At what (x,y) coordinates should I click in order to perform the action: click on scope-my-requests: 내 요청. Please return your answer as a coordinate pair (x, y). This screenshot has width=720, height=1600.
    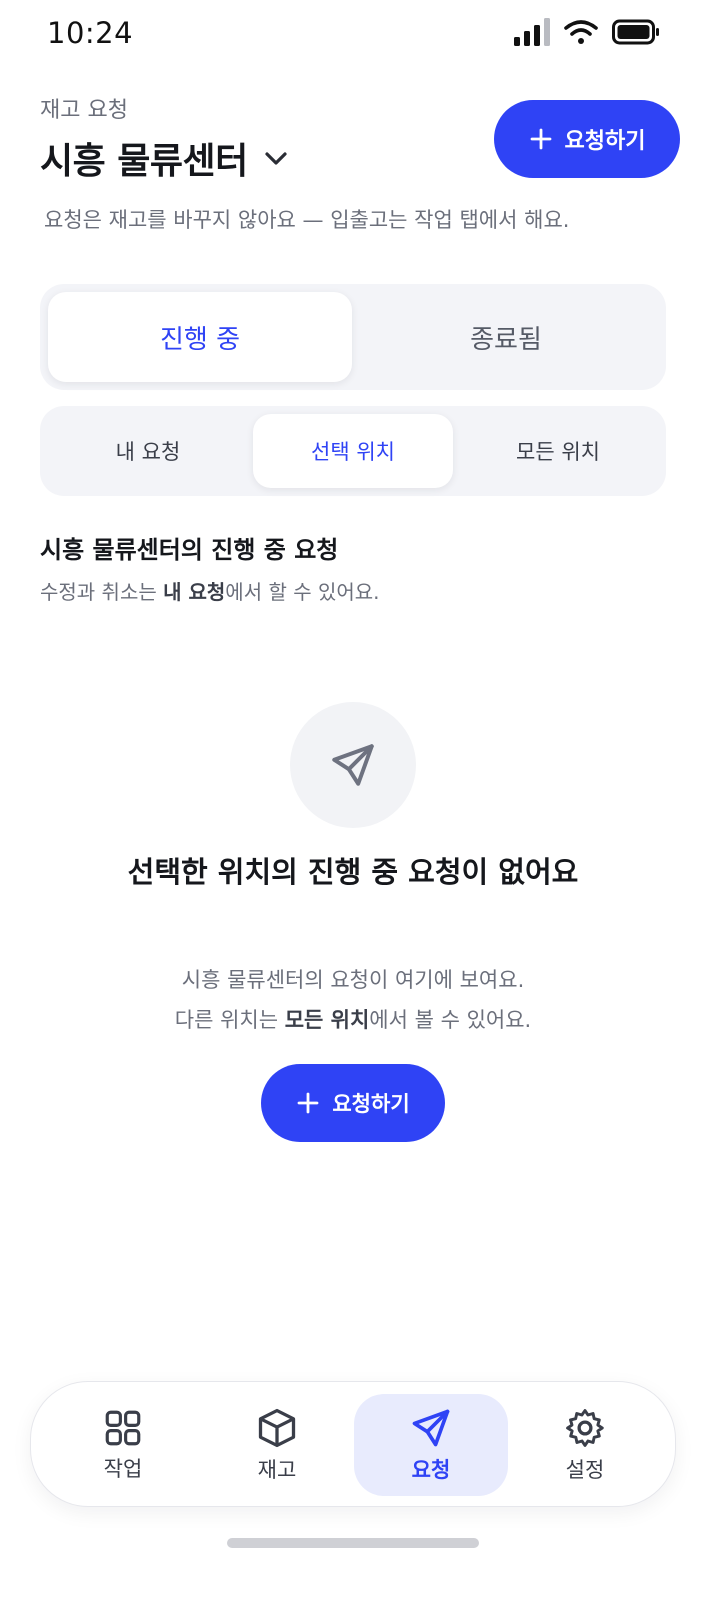
    Looking at the image, I should click on (148, 451).